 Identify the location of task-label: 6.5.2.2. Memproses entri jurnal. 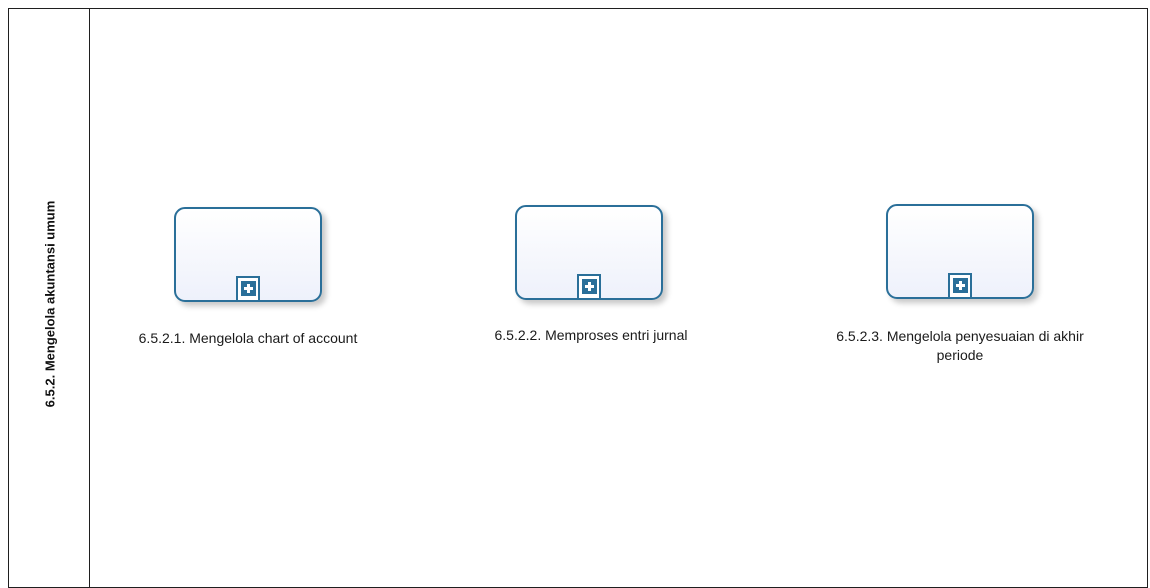
(591, 335).